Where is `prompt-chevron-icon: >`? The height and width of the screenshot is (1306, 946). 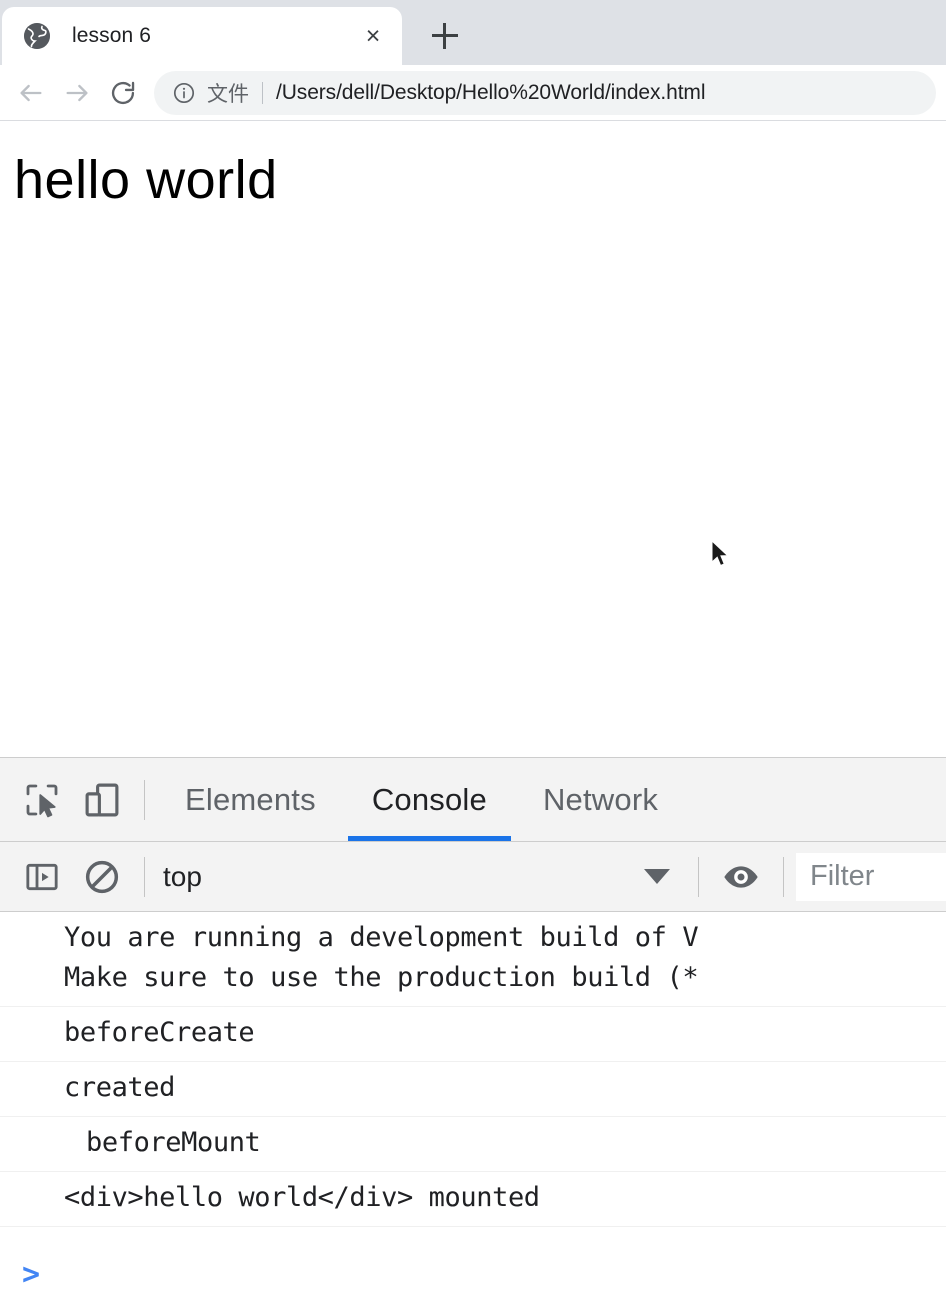 prompt-chevron-icon: > is located at coordinates (31, 1274).